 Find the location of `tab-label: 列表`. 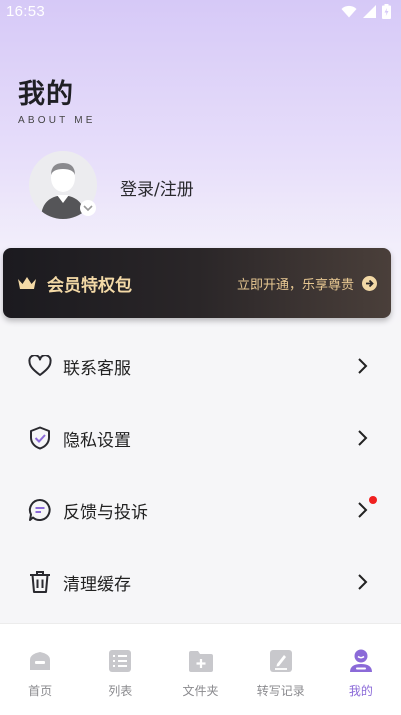

tab-label: 列表 is located at coordinates (120, 691).